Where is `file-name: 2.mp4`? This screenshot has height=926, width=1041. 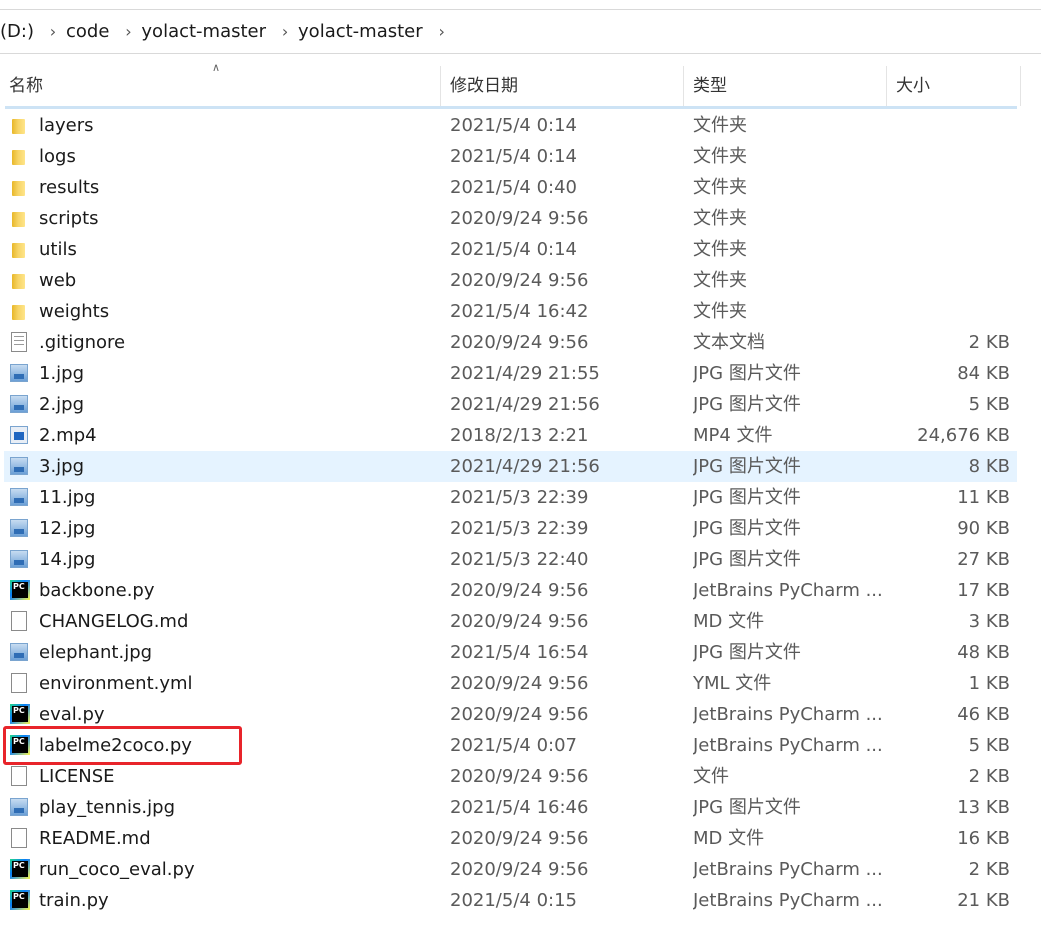
file-name: 2.mp4 is located at coordinates (68, 435).